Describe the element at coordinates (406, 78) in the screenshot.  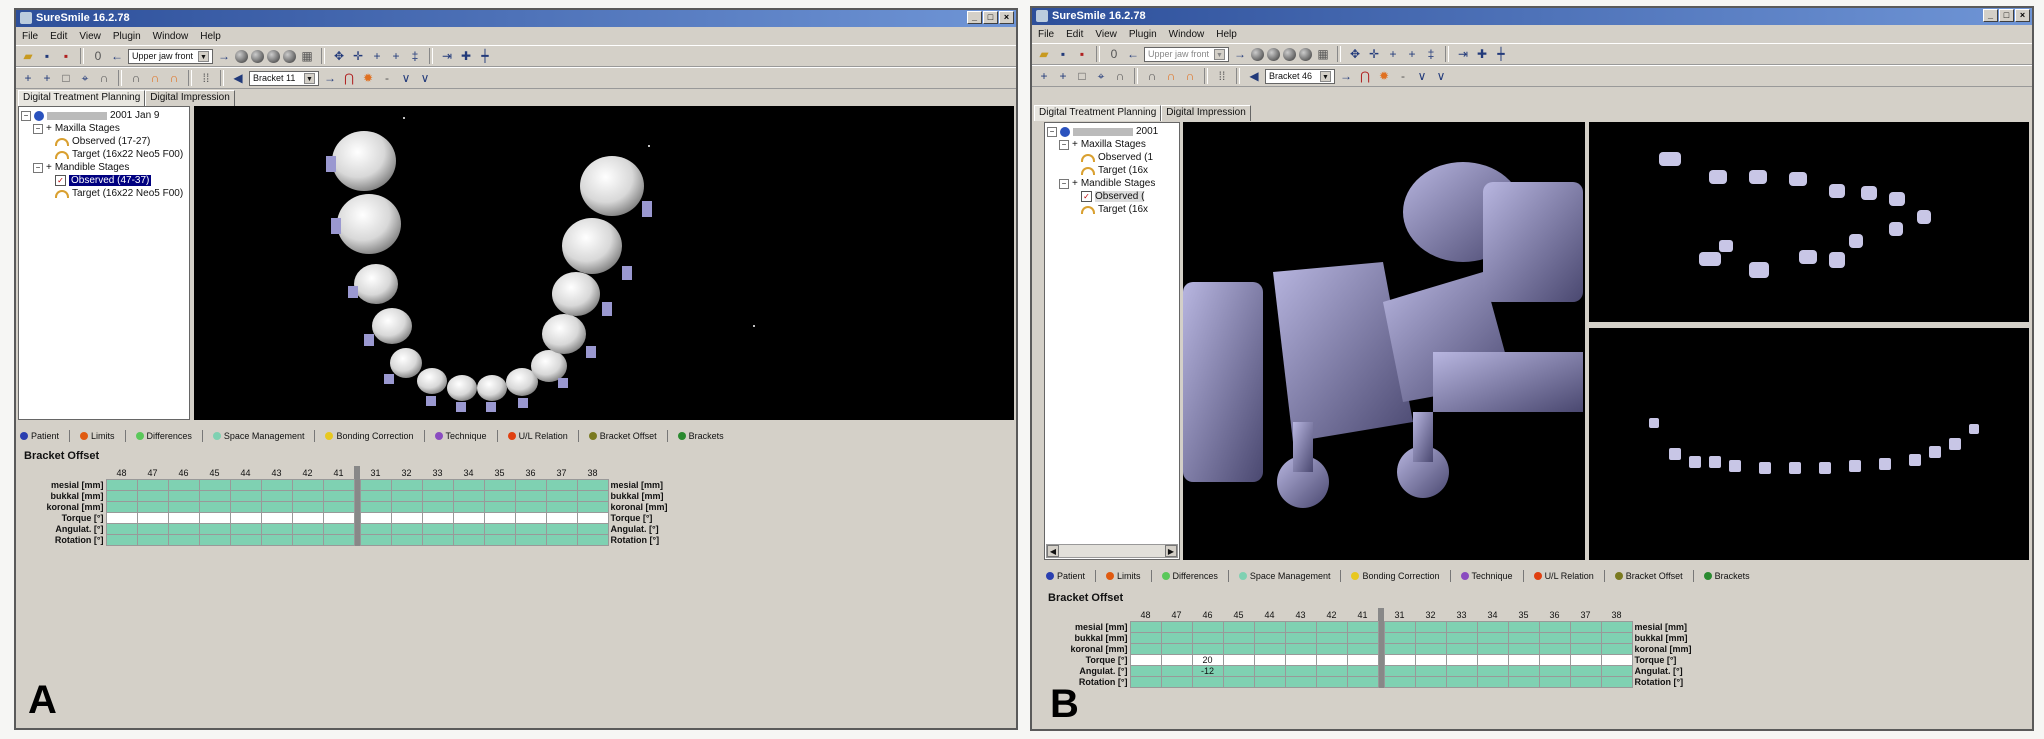
I see `check-icon: ∨` at that location.